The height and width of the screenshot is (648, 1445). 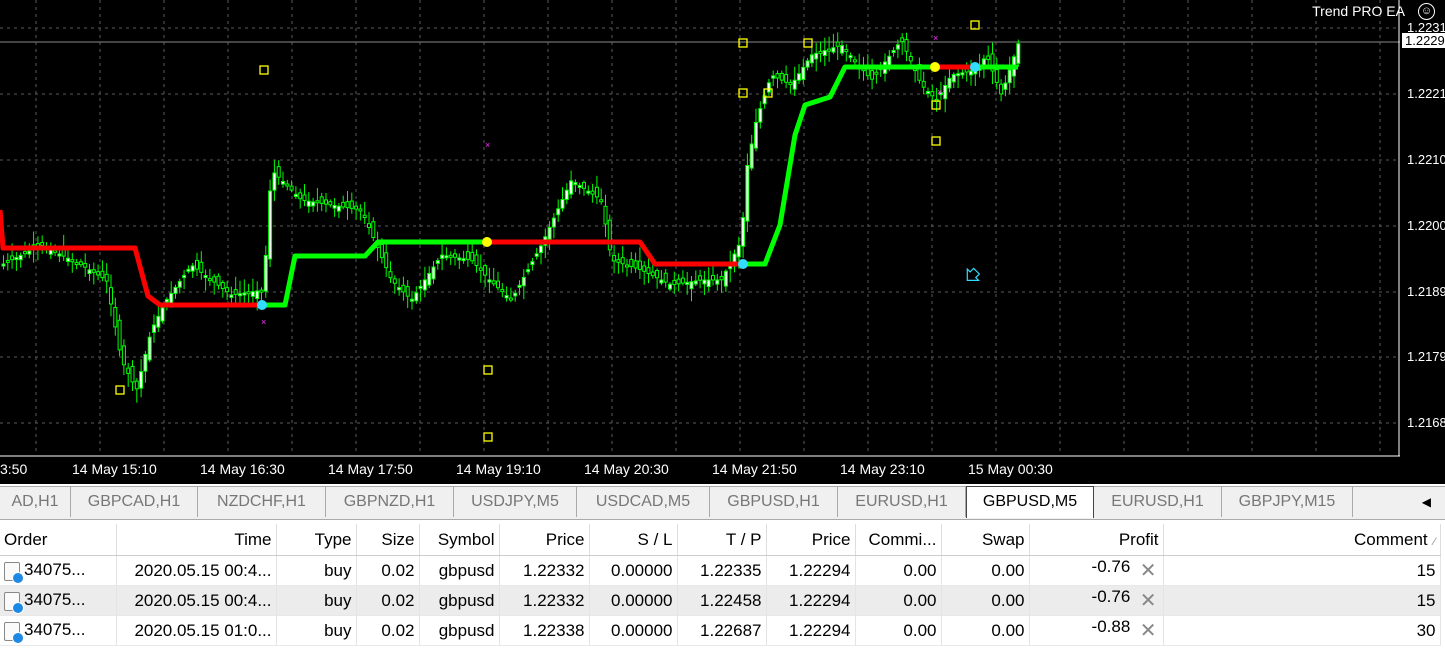 I want to click on col-tp: T / P, so click(x=722, y=540).